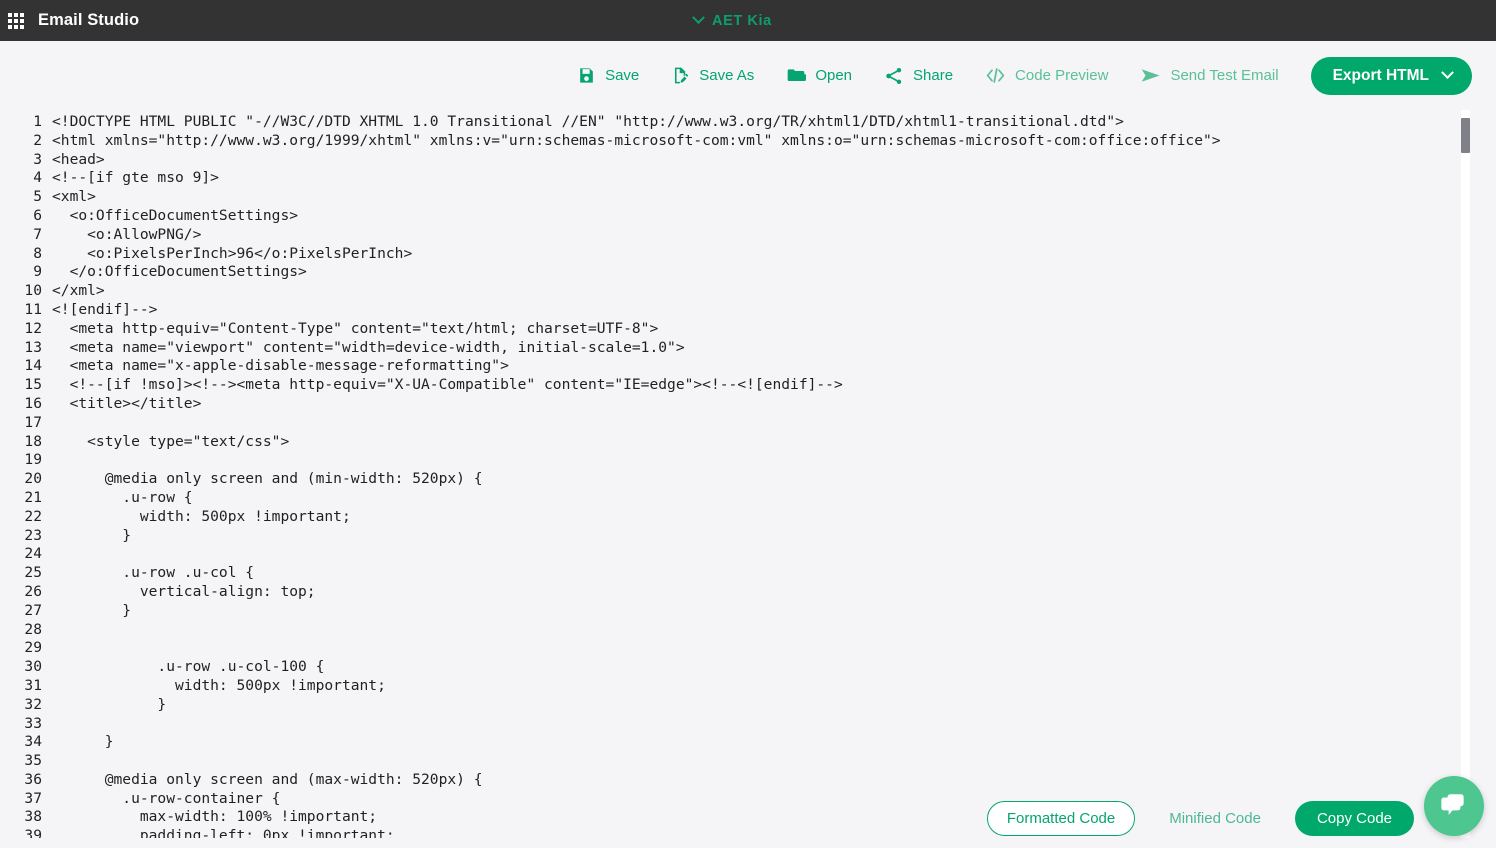 The height and width of the screenshot is (848, 1496). I want to click on workspace-selector: AET Kia, so click(732, 20).